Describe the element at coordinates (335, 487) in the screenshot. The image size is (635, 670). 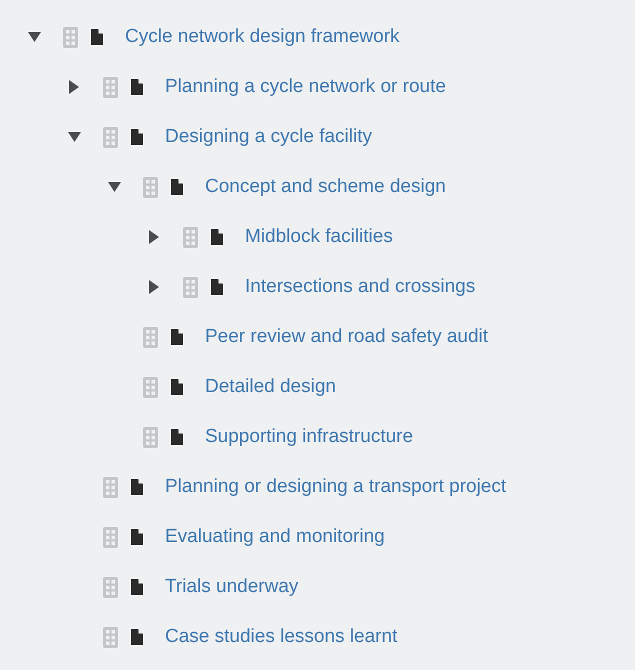
I see `tree-item-label: Planning or designing a transport project` at that location.